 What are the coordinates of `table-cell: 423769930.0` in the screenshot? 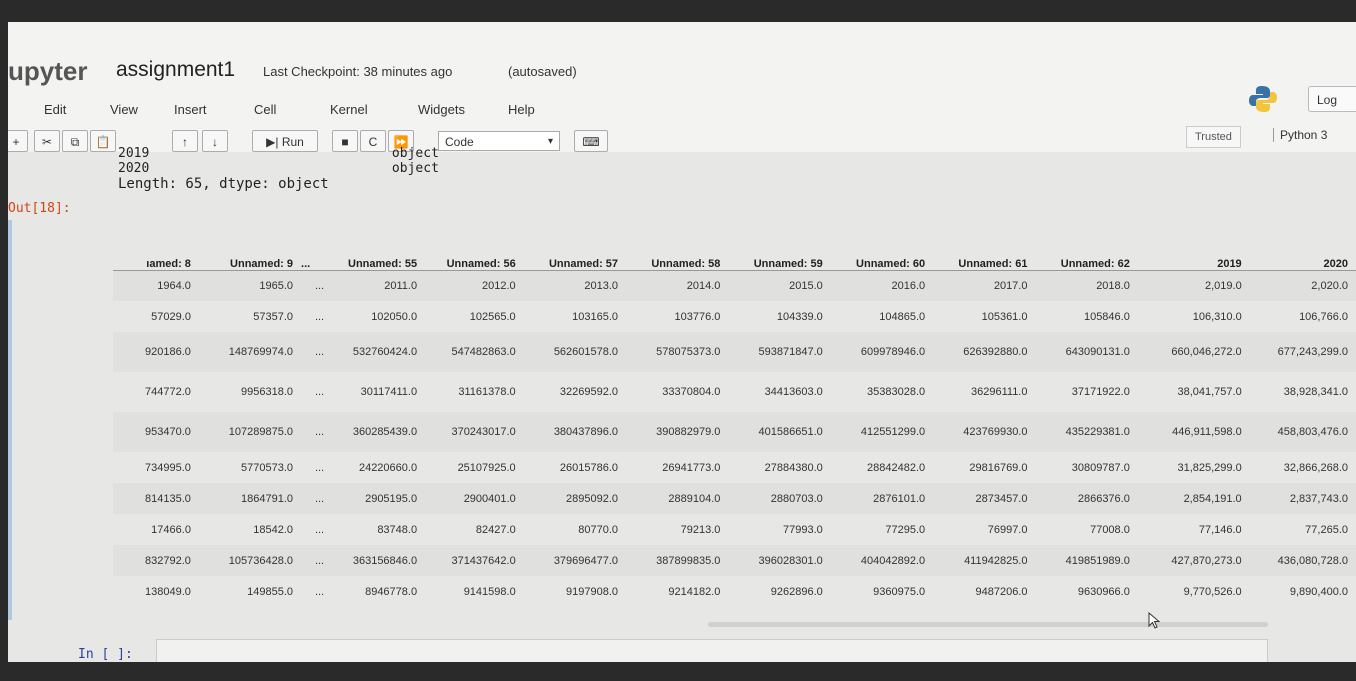 It's located at (984, 432).